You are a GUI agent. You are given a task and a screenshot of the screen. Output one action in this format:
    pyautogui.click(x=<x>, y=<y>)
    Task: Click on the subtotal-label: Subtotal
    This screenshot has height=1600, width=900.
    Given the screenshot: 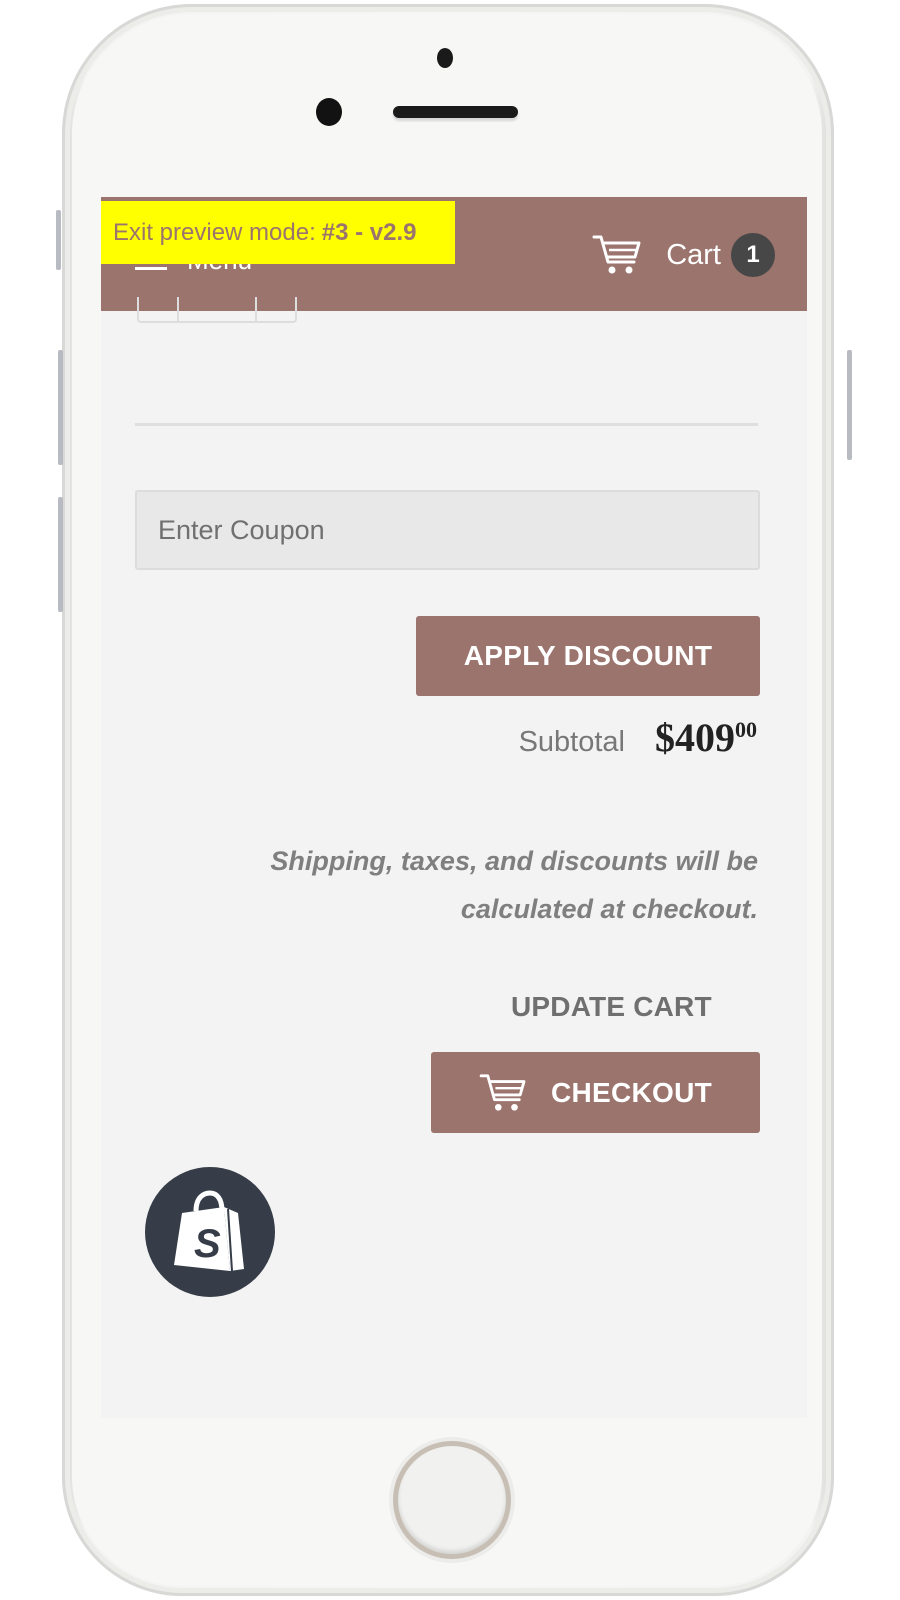 What is the action you would take?
    pyautogui.click(x=571, y=742)
    